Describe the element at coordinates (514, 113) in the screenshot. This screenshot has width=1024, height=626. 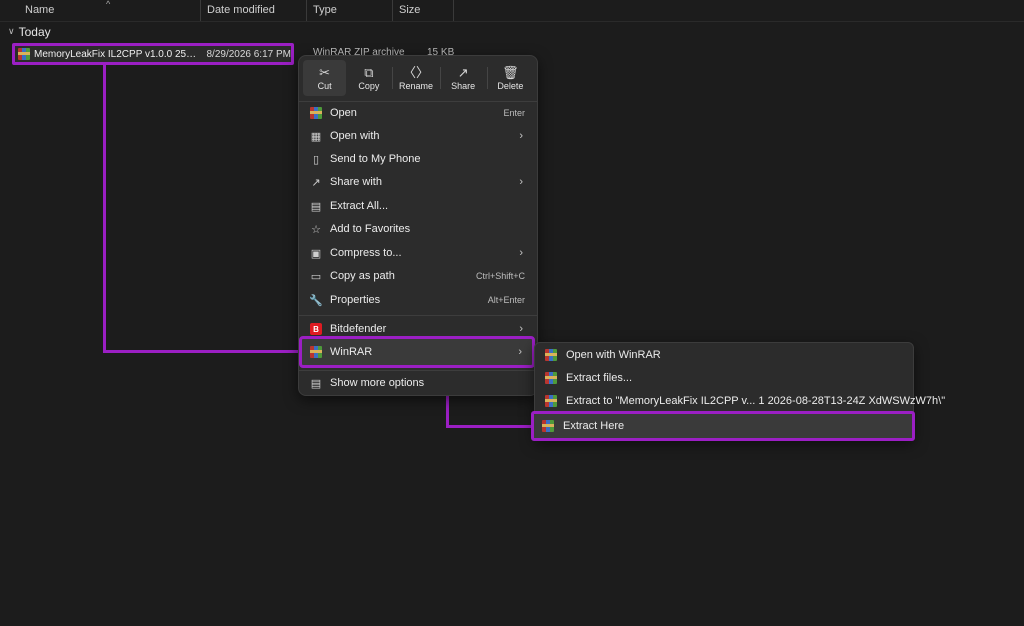
I see `shortcut-text: Enter` at that location.